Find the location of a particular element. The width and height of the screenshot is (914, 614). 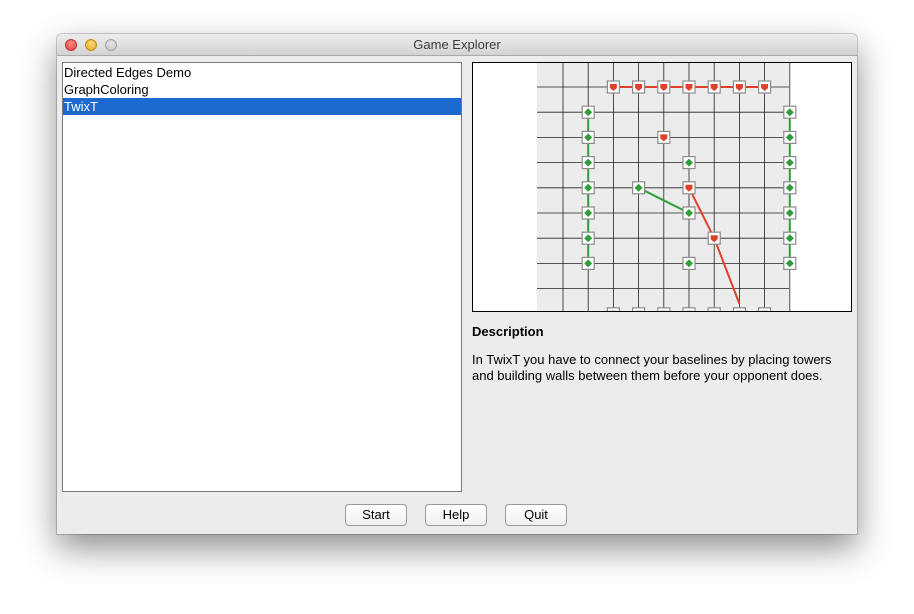

start-button: Start is located at coordinates (376, 515).